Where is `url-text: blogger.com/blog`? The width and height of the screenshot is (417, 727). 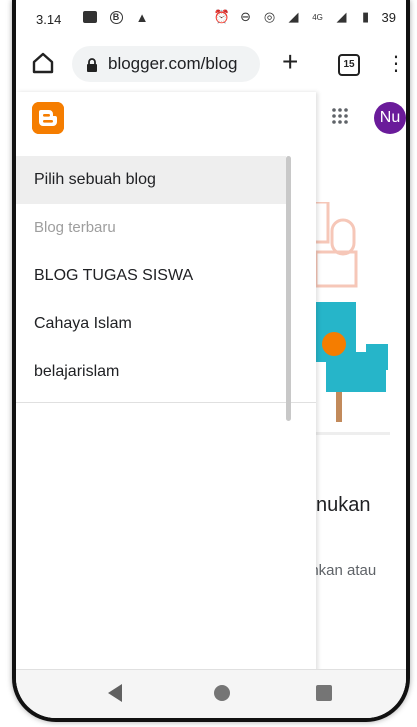 url-text: blogger.com/blog is located at coordinates (173, 63).